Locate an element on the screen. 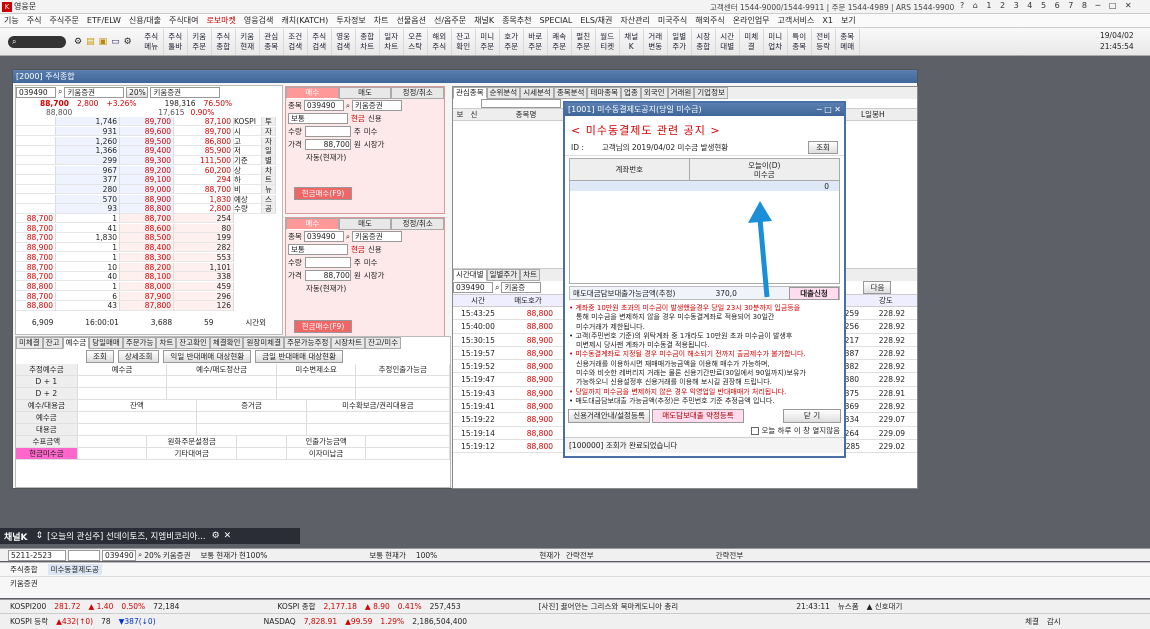 This screenshot has height=629, width=1150. account-tab: 미체결 is located at coordinates (29, 343).